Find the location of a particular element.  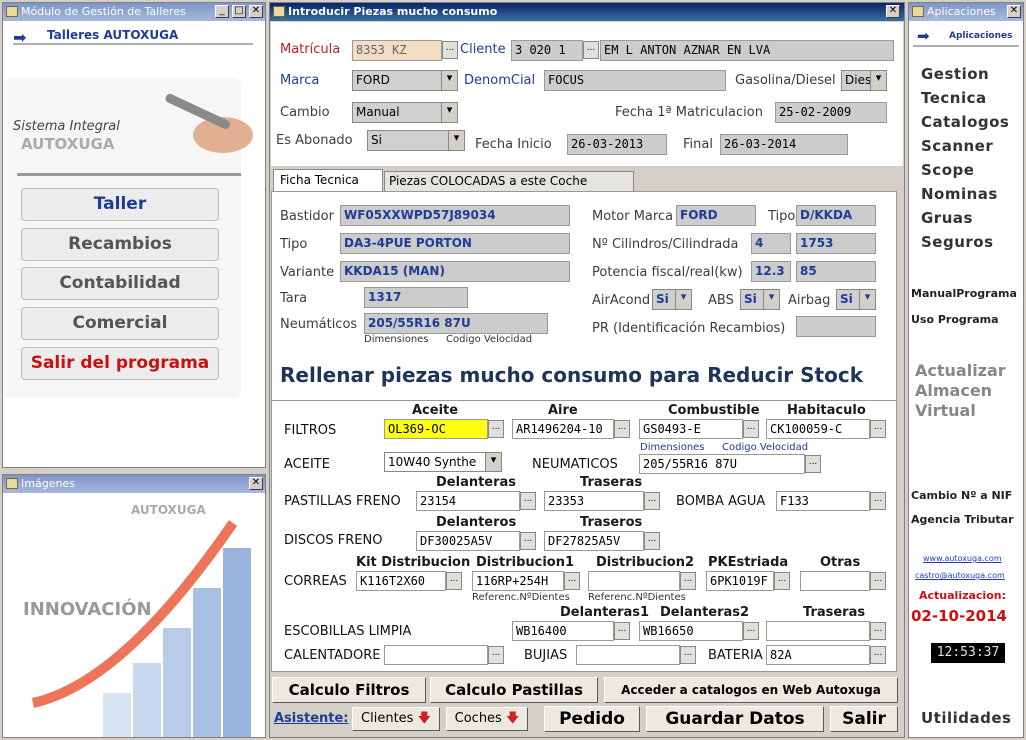

cilindros-field: 4 is located at coordinates (771, 243).